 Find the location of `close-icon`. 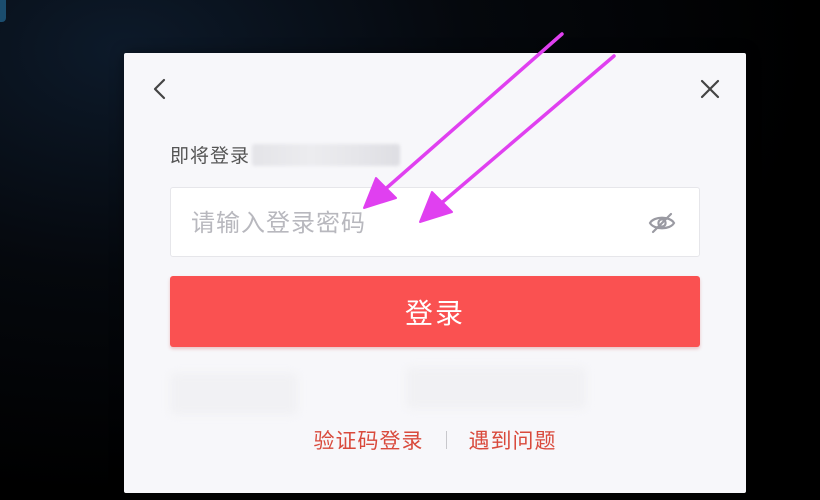

close-icon is located at coordinates (710, 89).